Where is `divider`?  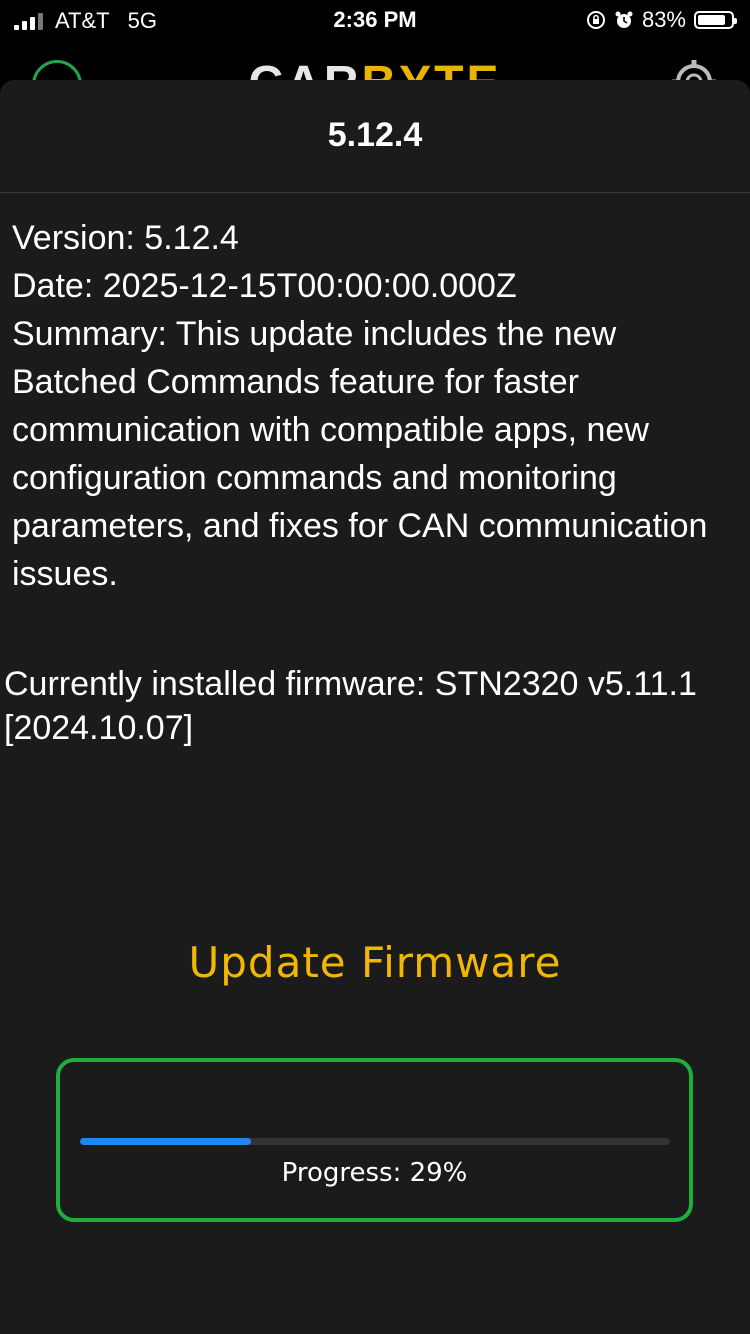
divider is located at coordinates (375, 192).